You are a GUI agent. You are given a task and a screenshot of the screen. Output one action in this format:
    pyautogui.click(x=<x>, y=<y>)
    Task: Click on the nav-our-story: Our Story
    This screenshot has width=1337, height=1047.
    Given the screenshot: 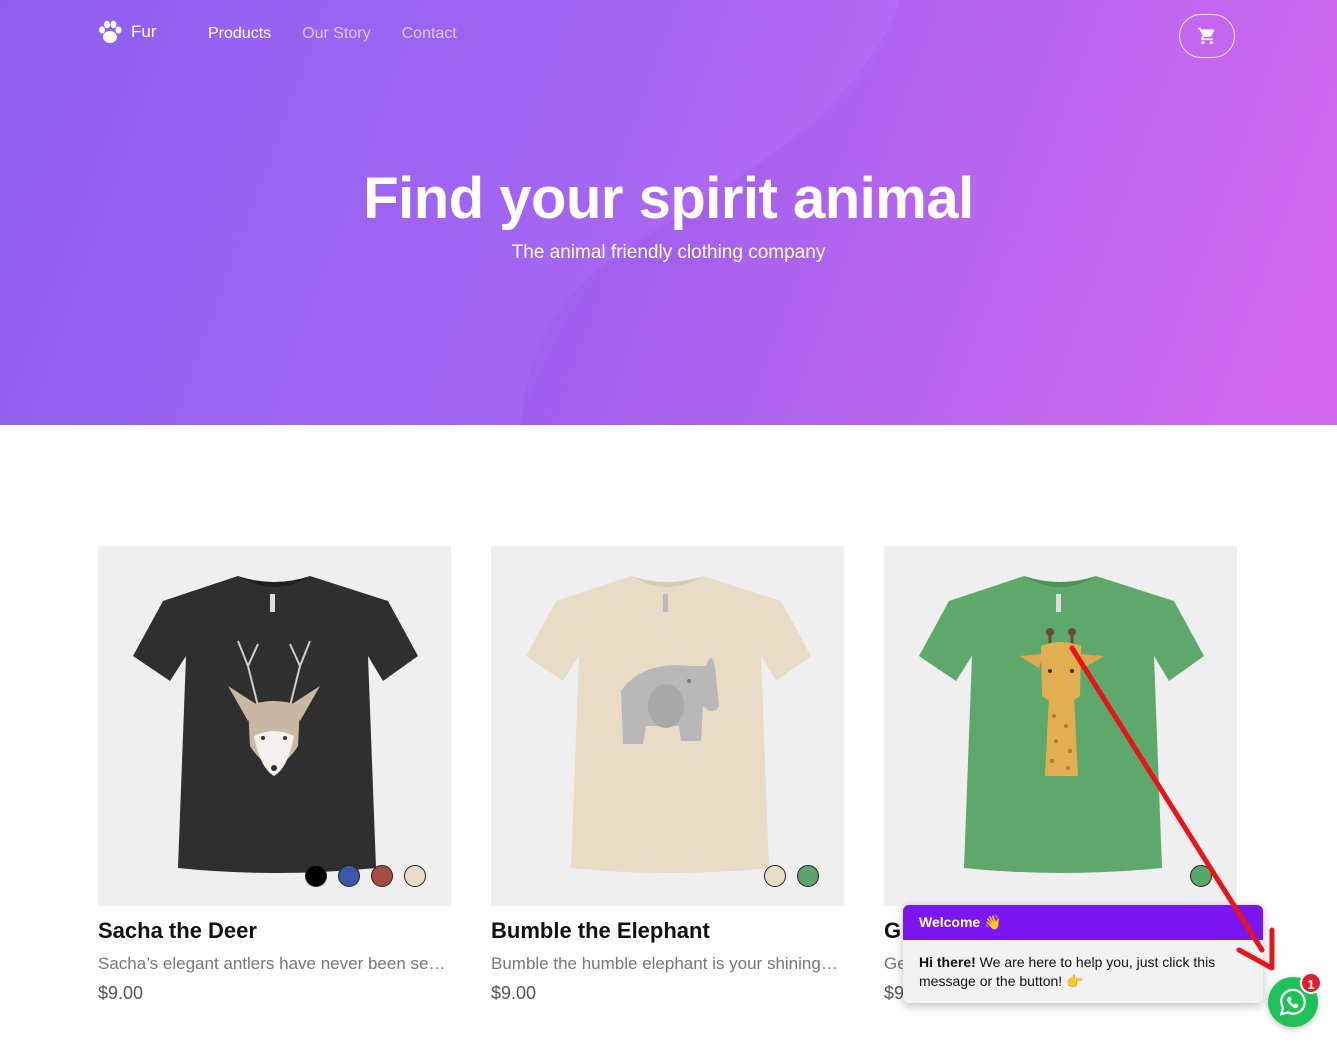 What is the action you would take?
    pyautogui.click(x=336, y=34)
    